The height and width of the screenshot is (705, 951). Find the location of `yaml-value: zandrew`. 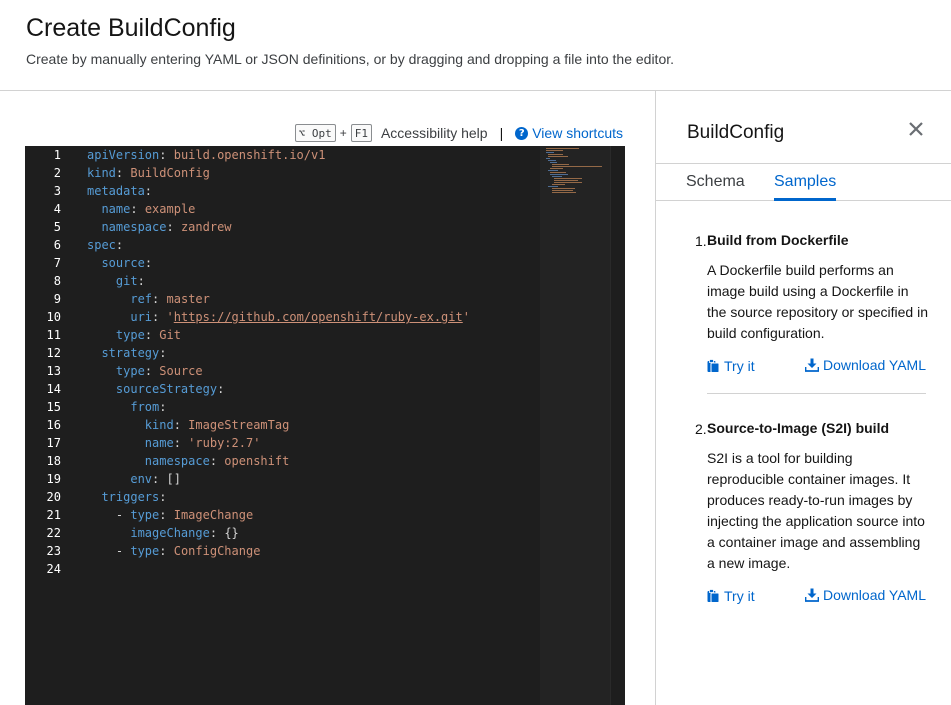

yaml-value: zandrew is located at coordinates (206, 227).